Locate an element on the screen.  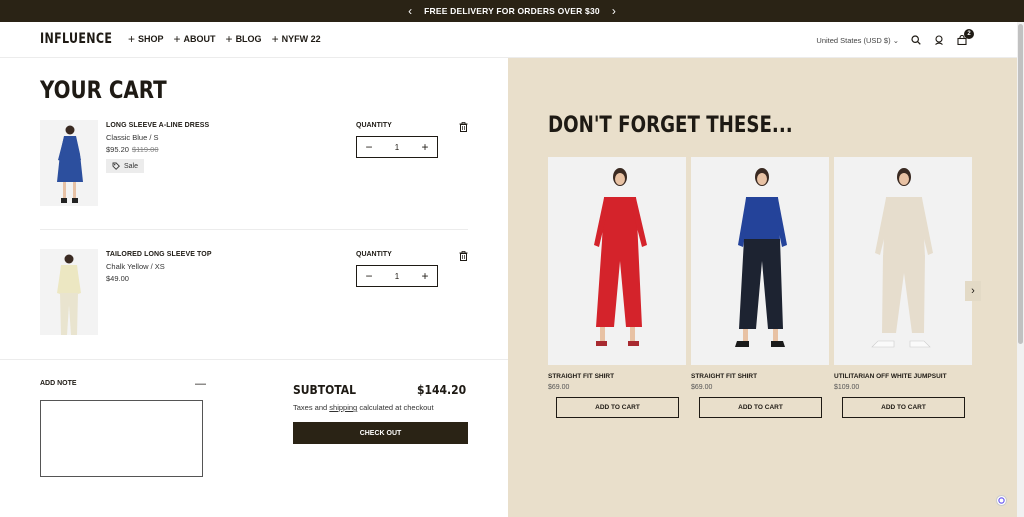
nav-item-shop: + SHOP is located at coordinates (146, 39).